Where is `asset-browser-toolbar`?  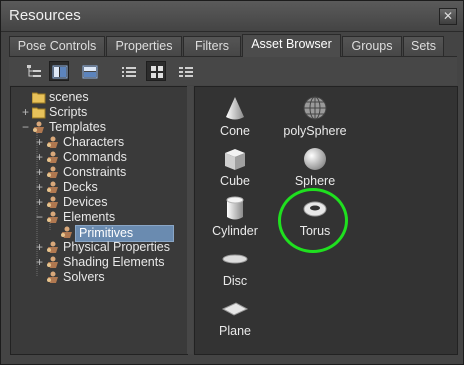 asset-browser-toolbar is located at coordinates (233, 71).